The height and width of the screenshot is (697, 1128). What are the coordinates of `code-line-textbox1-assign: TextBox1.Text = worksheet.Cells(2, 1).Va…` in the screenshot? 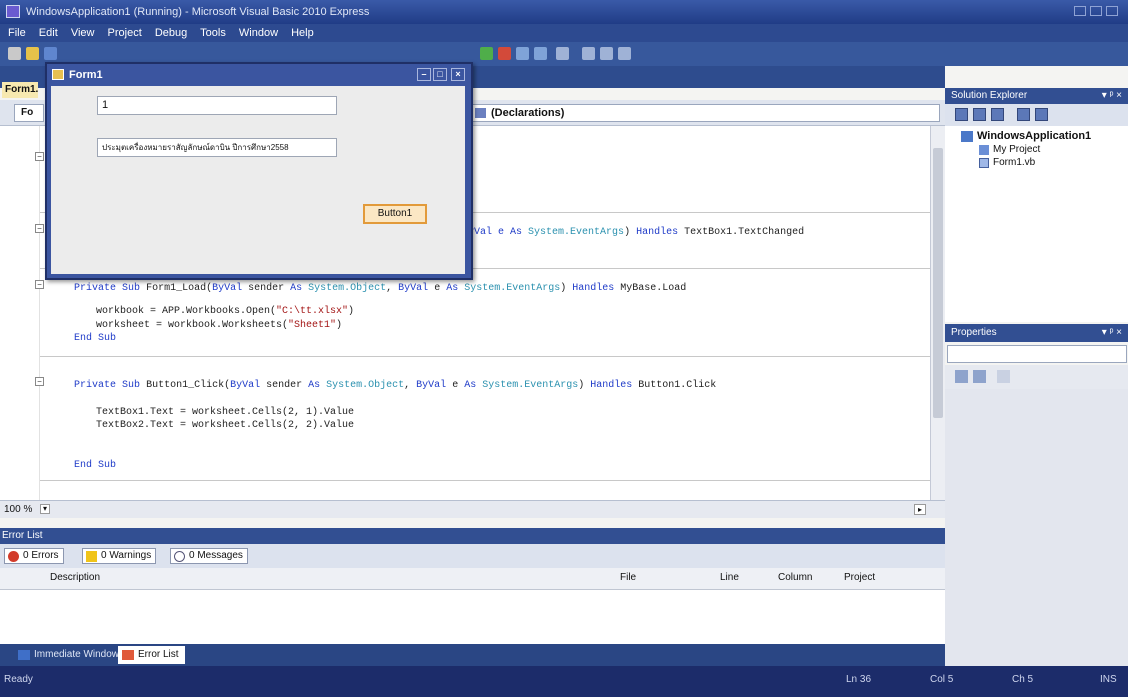 It's located at (225, 412).